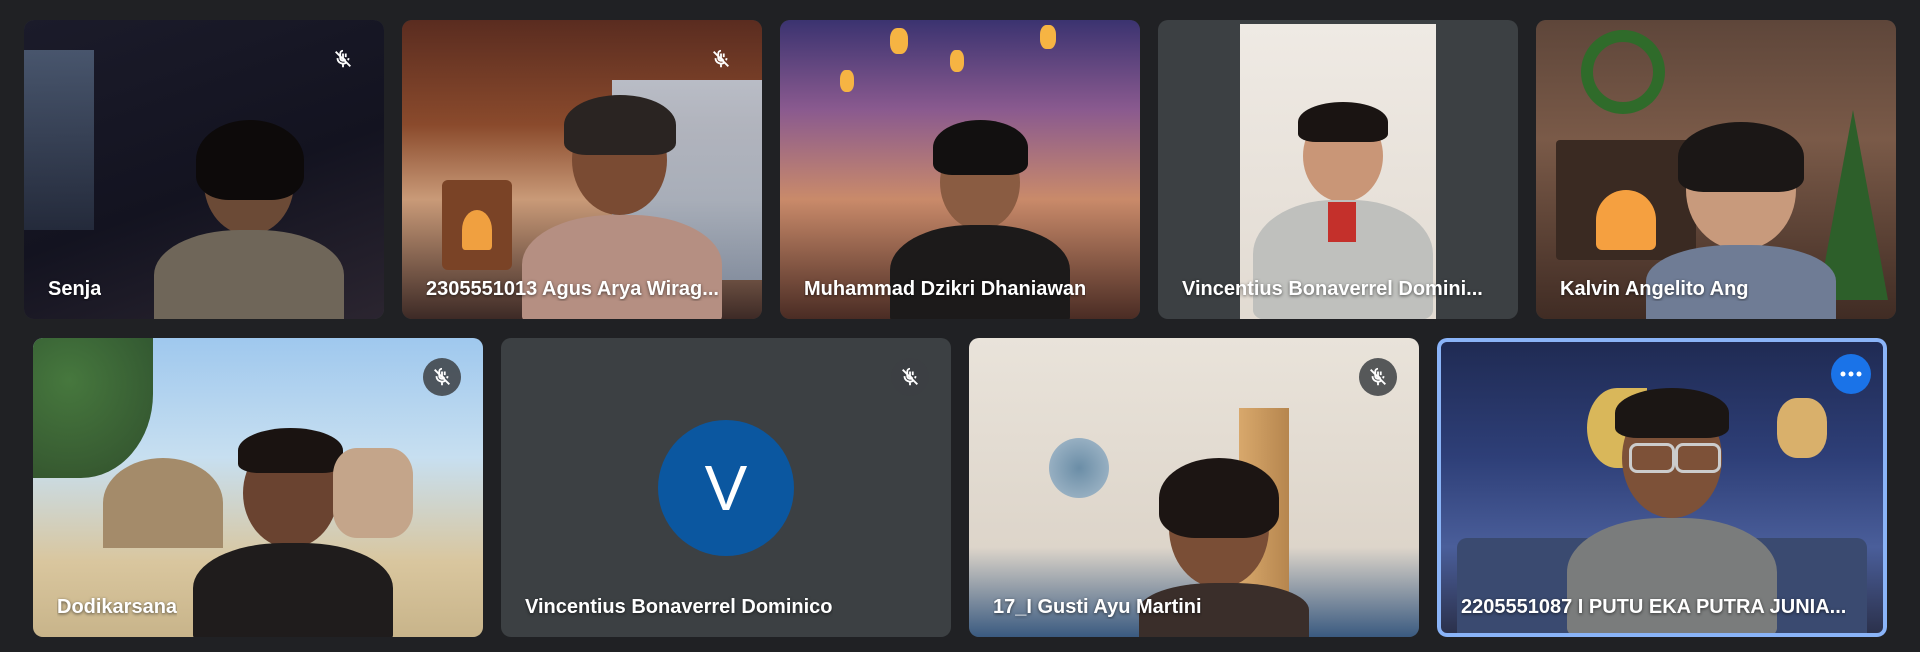 The width and height of the screenshot is (1920, 652). I want to click on wreath, so click(1623, 72).